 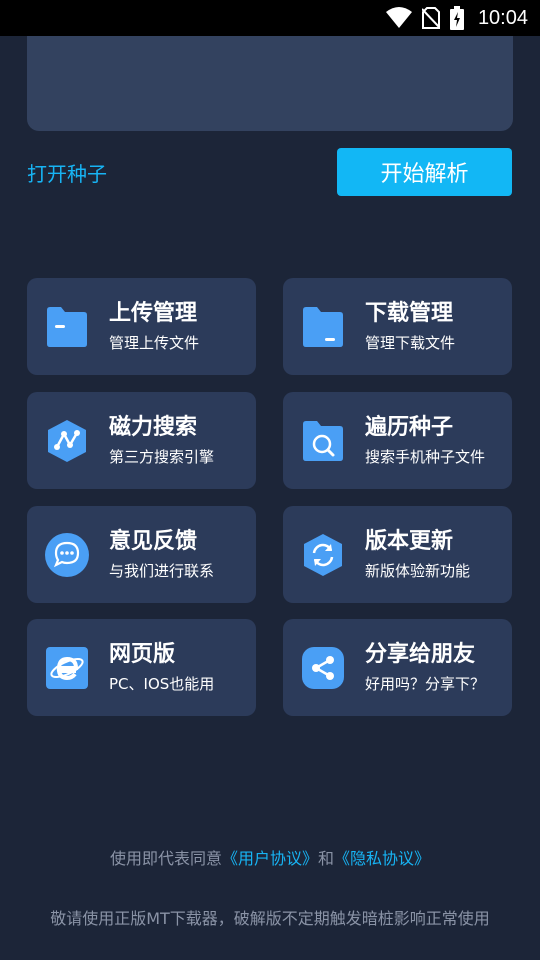 What do you see at coordinates (424, 172) in the screenshot?
I see `start-parse-button: 开始解析` at bounding box center [424, 172].